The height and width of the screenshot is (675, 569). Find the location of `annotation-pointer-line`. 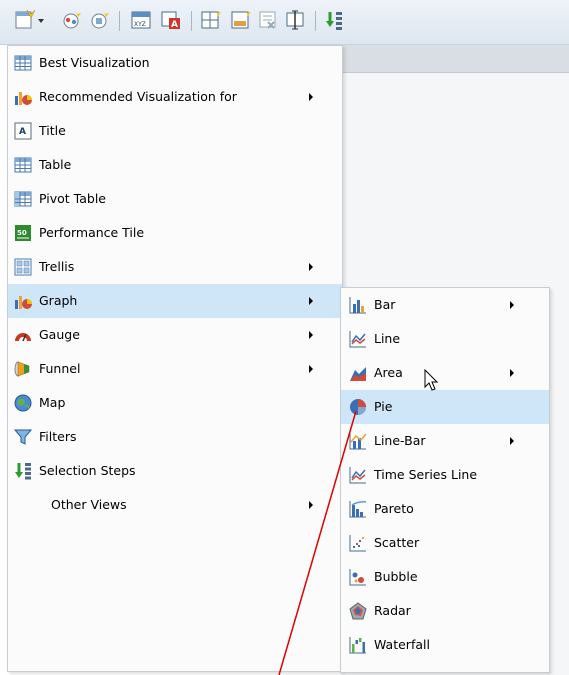

annotation-pointer-line is located at coordinates (317, 542).